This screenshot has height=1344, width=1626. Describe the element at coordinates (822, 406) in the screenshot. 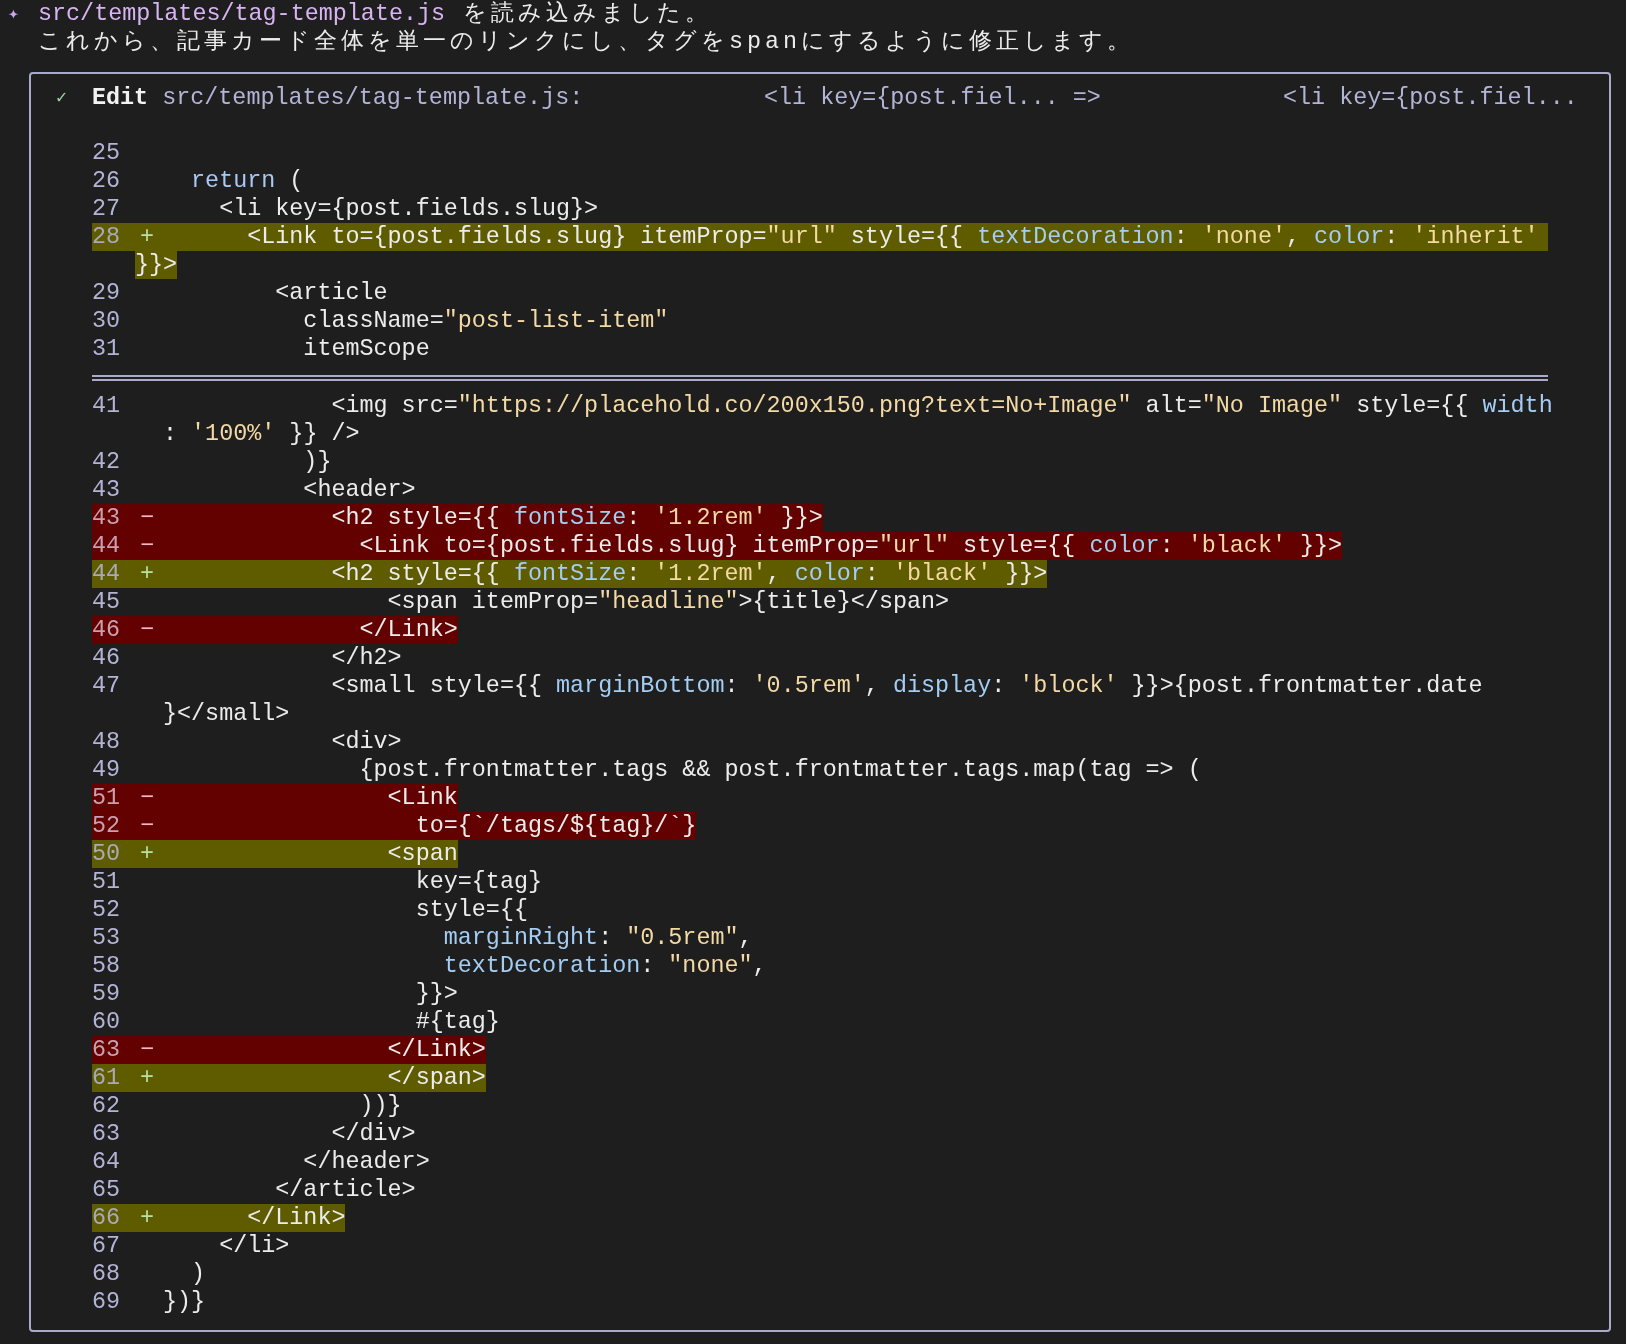

I see `code-line: 41 <img src="https://placehold.co/200x150.png?text=No+Image" alt="No Image" style={{ width` at that location.